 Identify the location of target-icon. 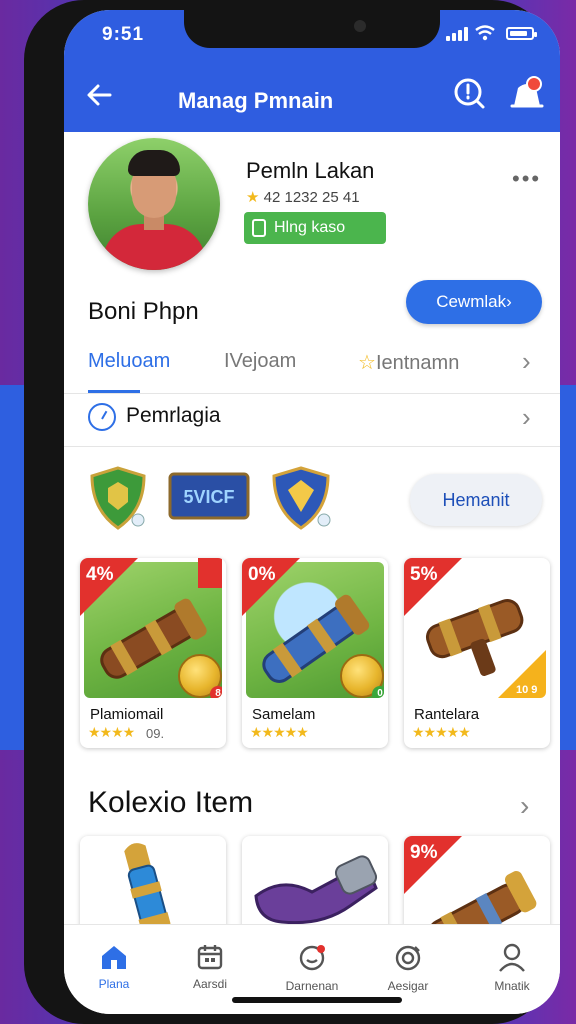
(408, 958).